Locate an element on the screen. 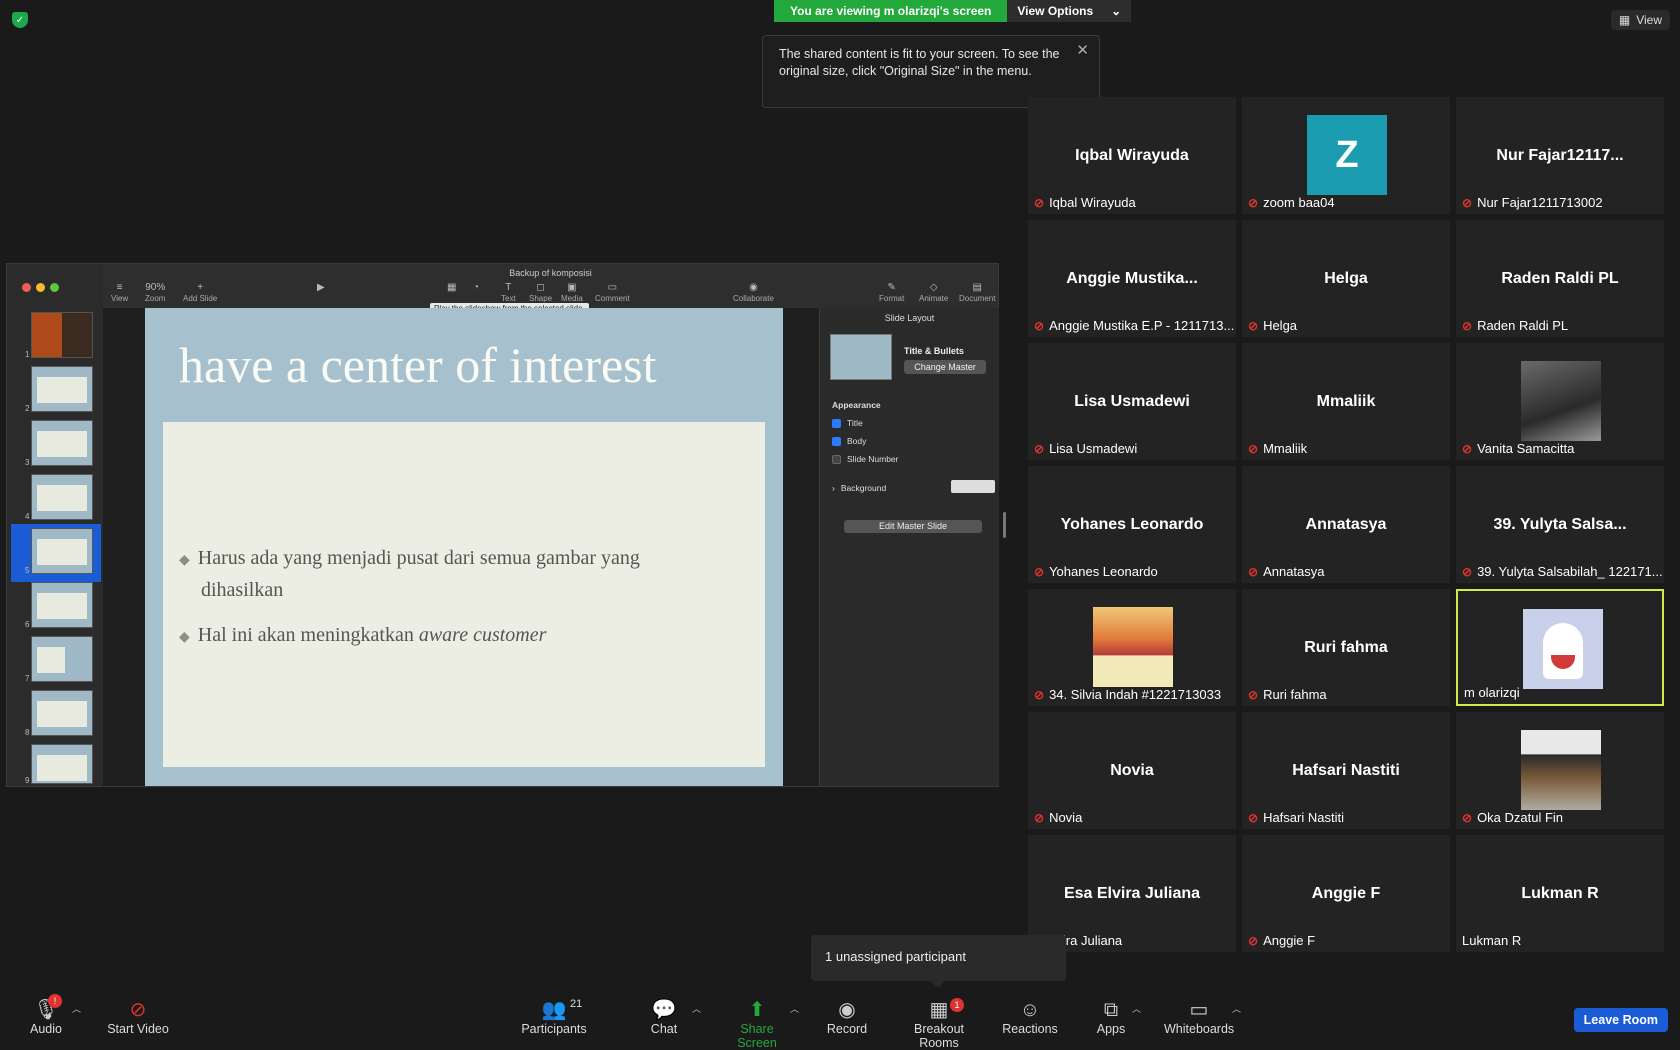  body-checkbox: Body is located at coordinates (849, 441).